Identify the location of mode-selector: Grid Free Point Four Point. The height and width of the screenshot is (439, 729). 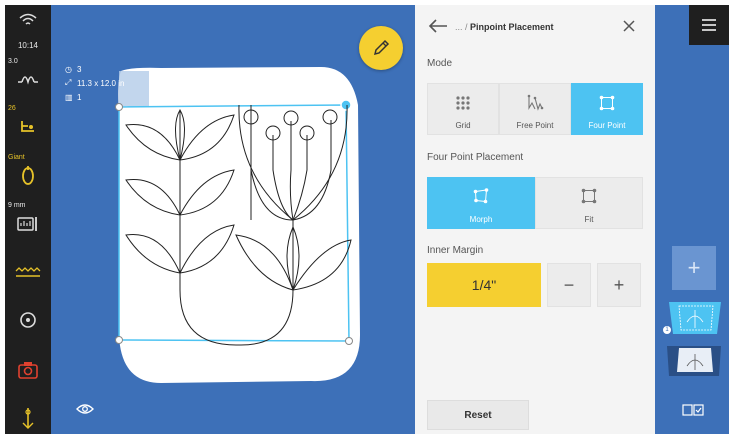
(535, 109).